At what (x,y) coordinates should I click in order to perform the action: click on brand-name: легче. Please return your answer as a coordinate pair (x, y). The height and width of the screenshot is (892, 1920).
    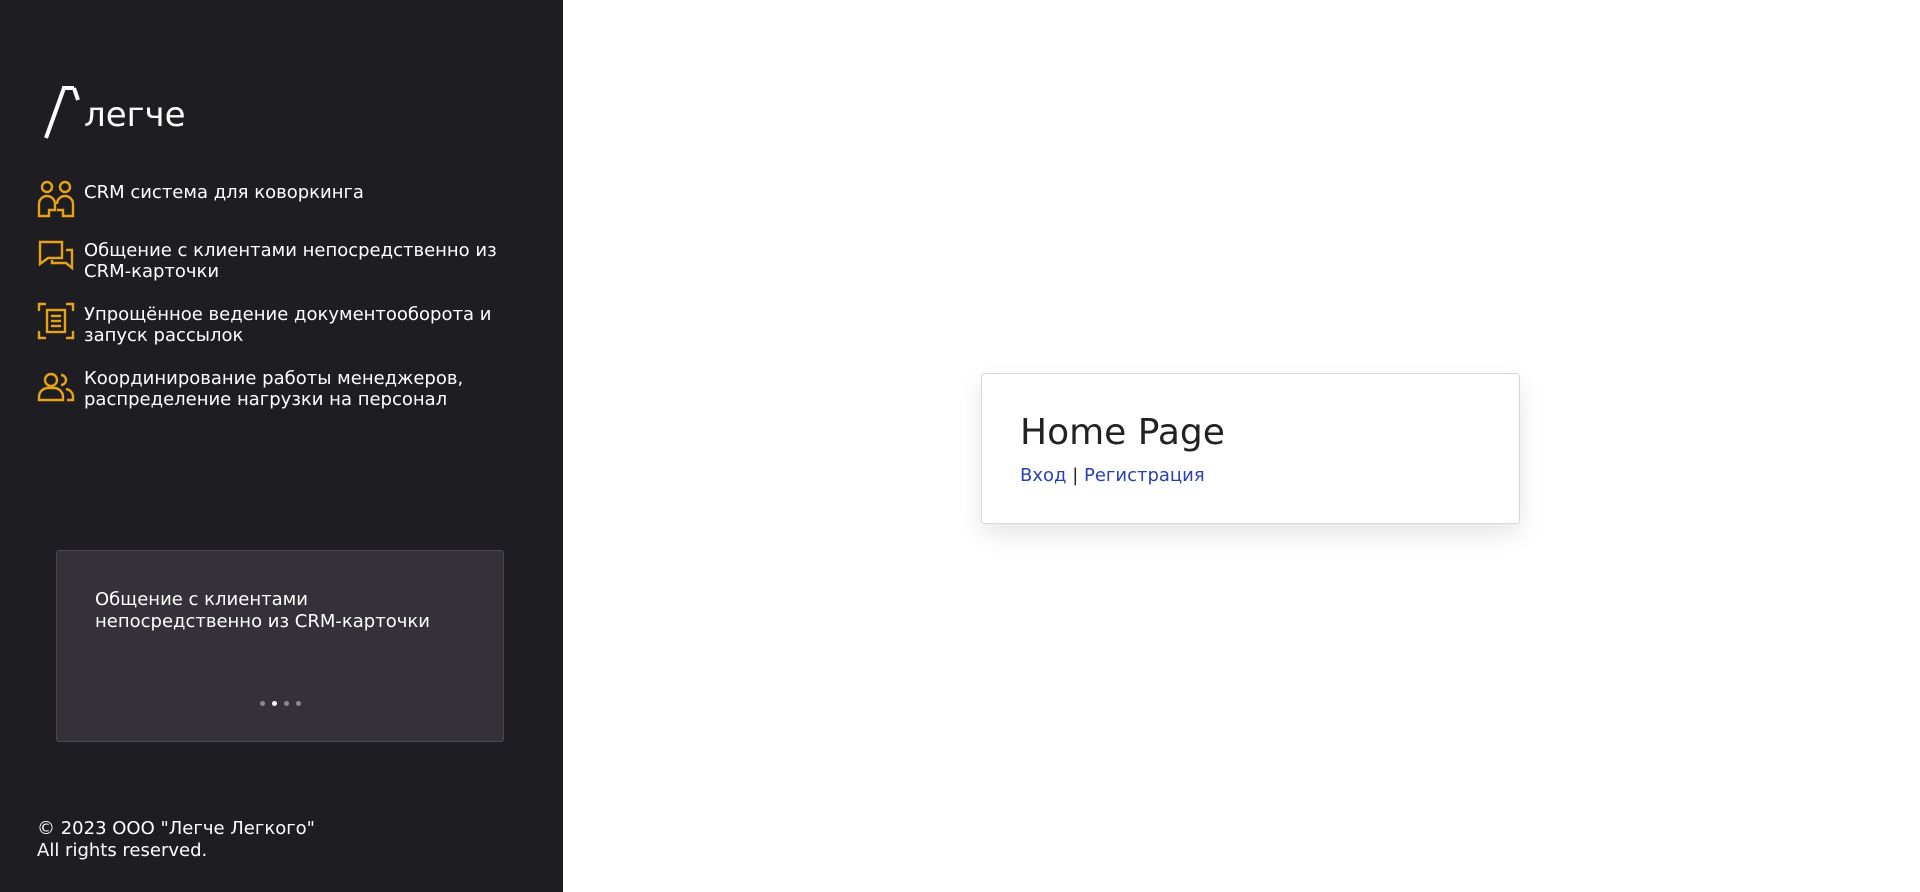
    Looking at the image, I should click on (135, 115).